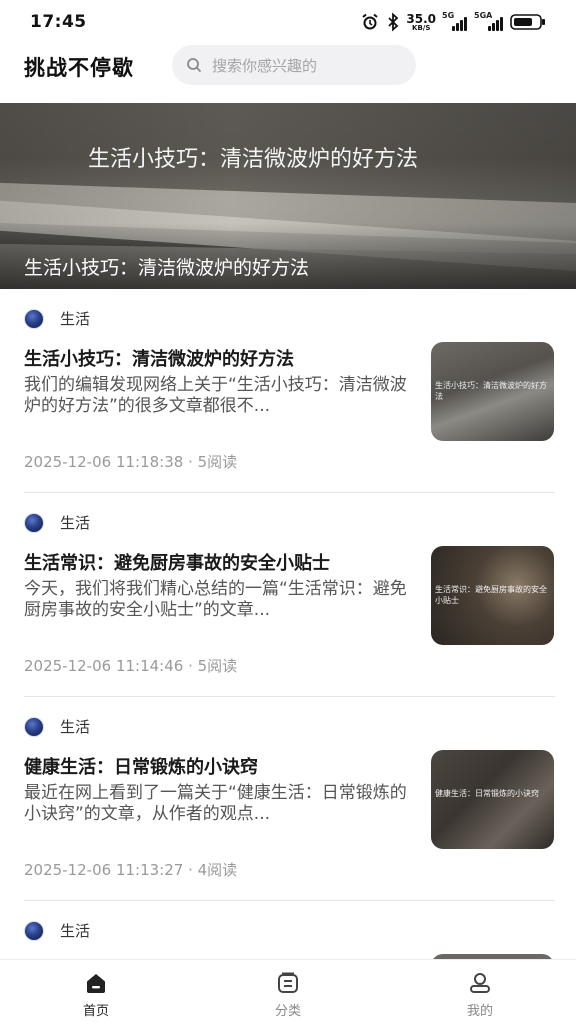 The image size is (576, 1024). I want to click on nav-home-label: 首页, so click(95, 1011).